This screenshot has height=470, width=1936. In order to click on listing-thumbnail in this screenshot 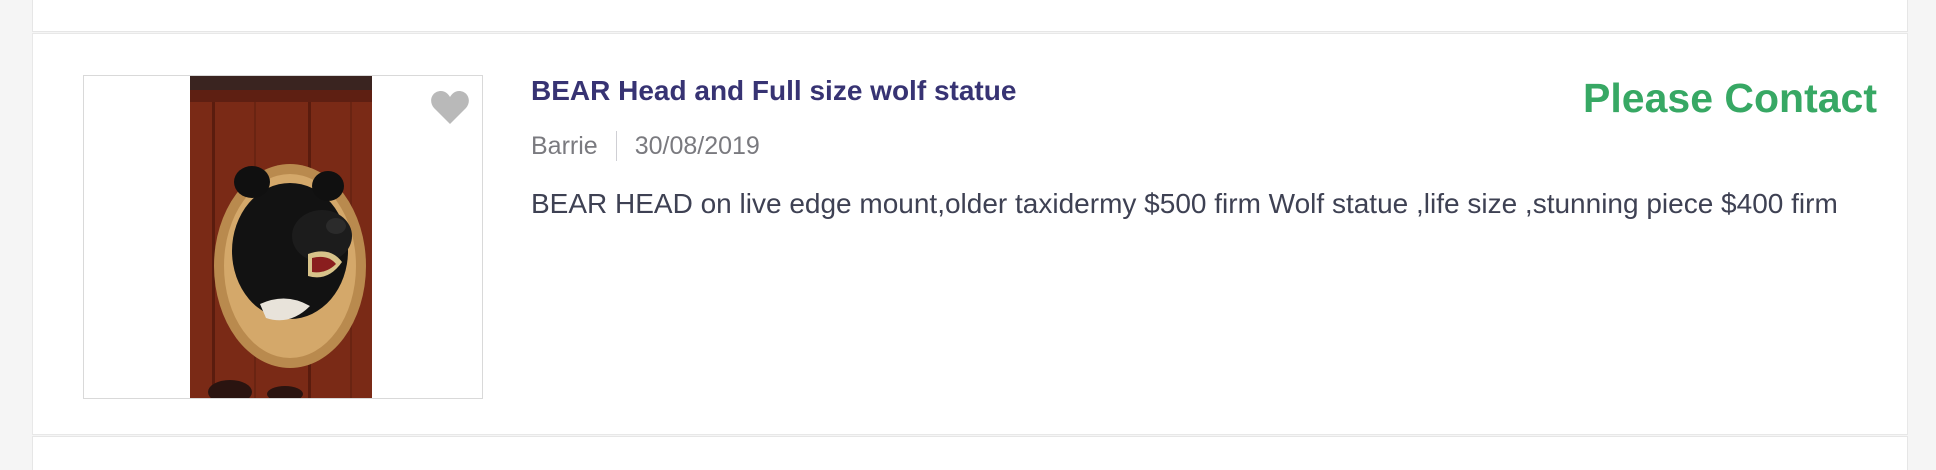, I will do `click(283, 237)`.